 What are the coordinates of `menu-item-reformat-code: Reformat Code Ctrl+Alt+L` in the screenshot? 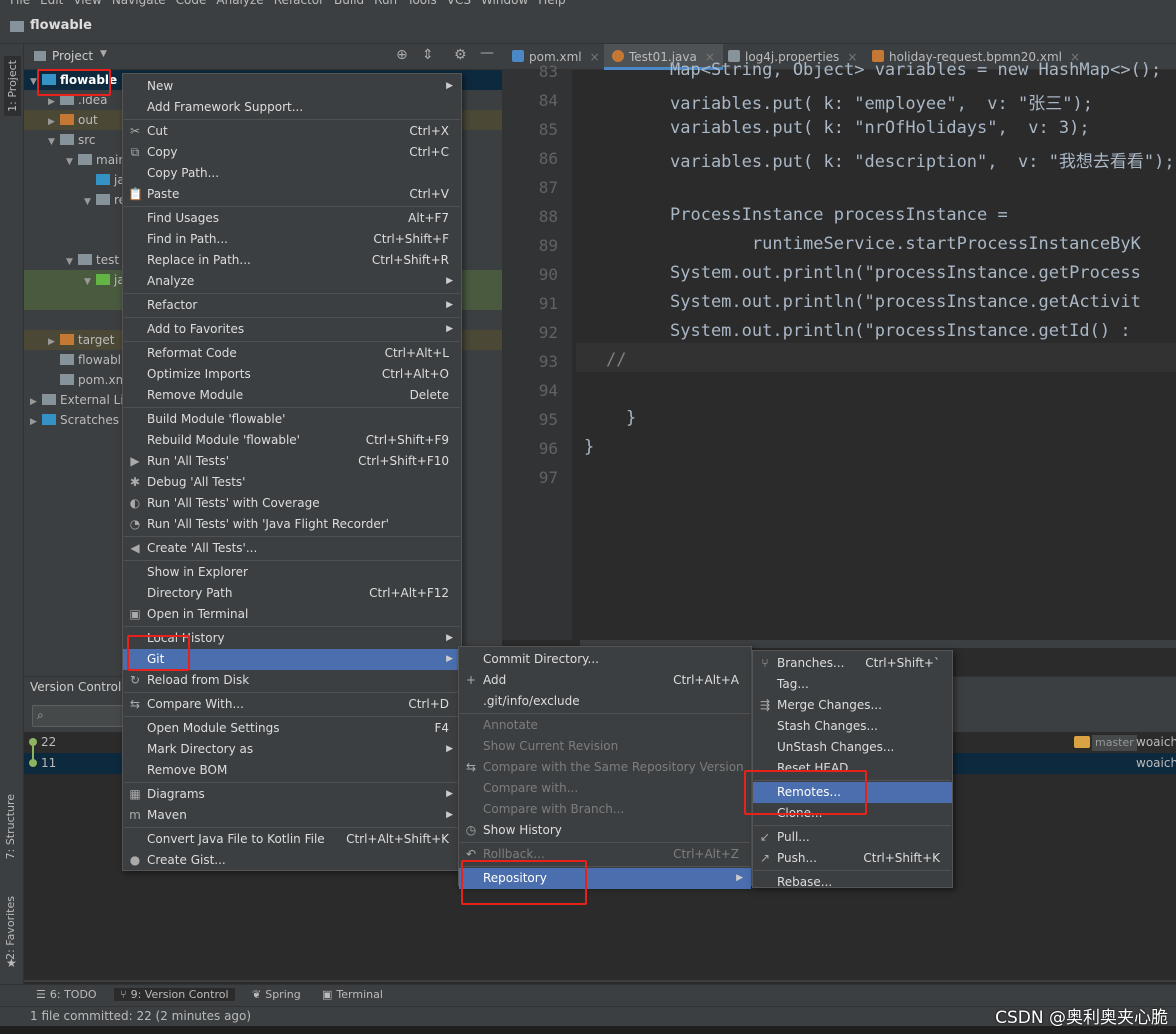 It's located at (292, 353).